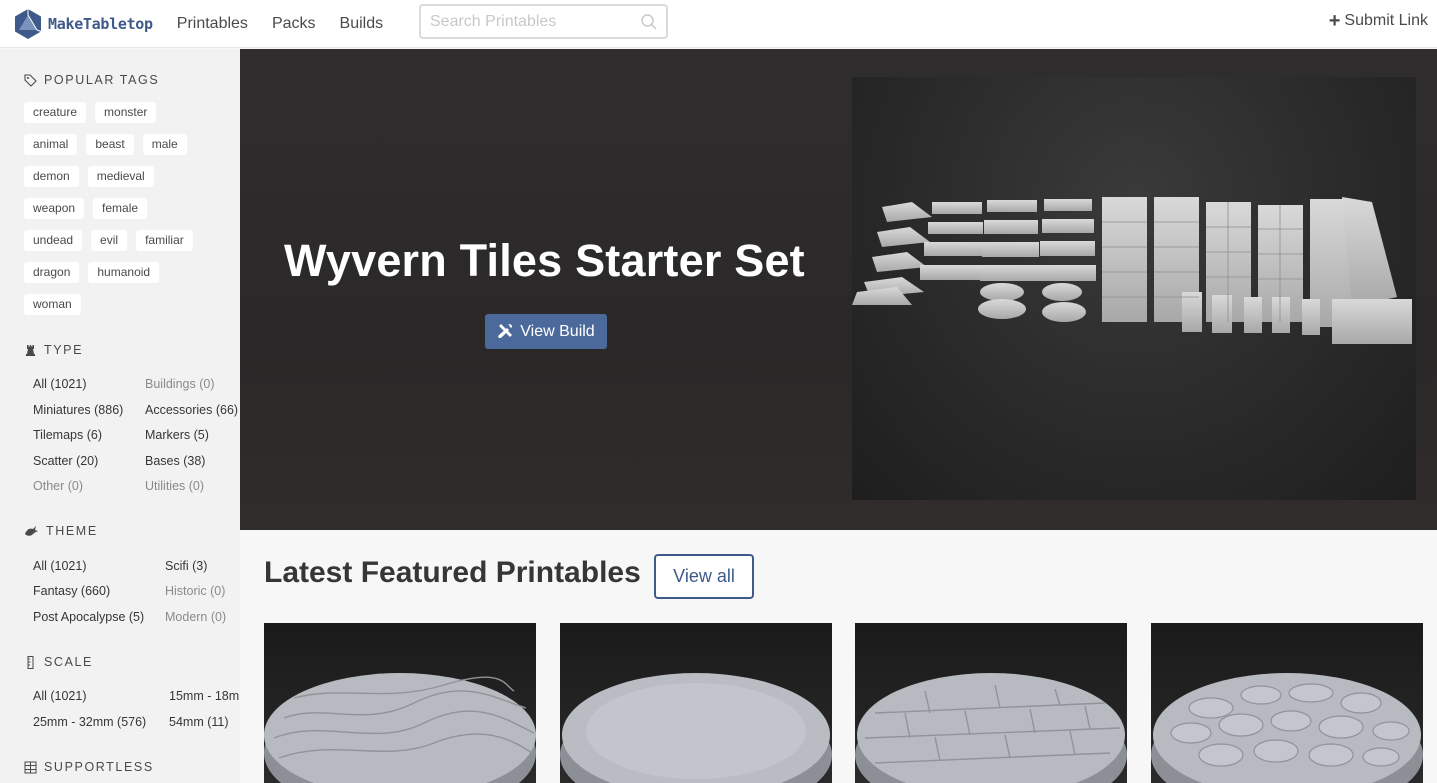 This screenshot has width=1437, height=783. What do you see at coordinates (164, 144) in the screenshot?
I see `tag-male: male` at bounding box center [164, 144].